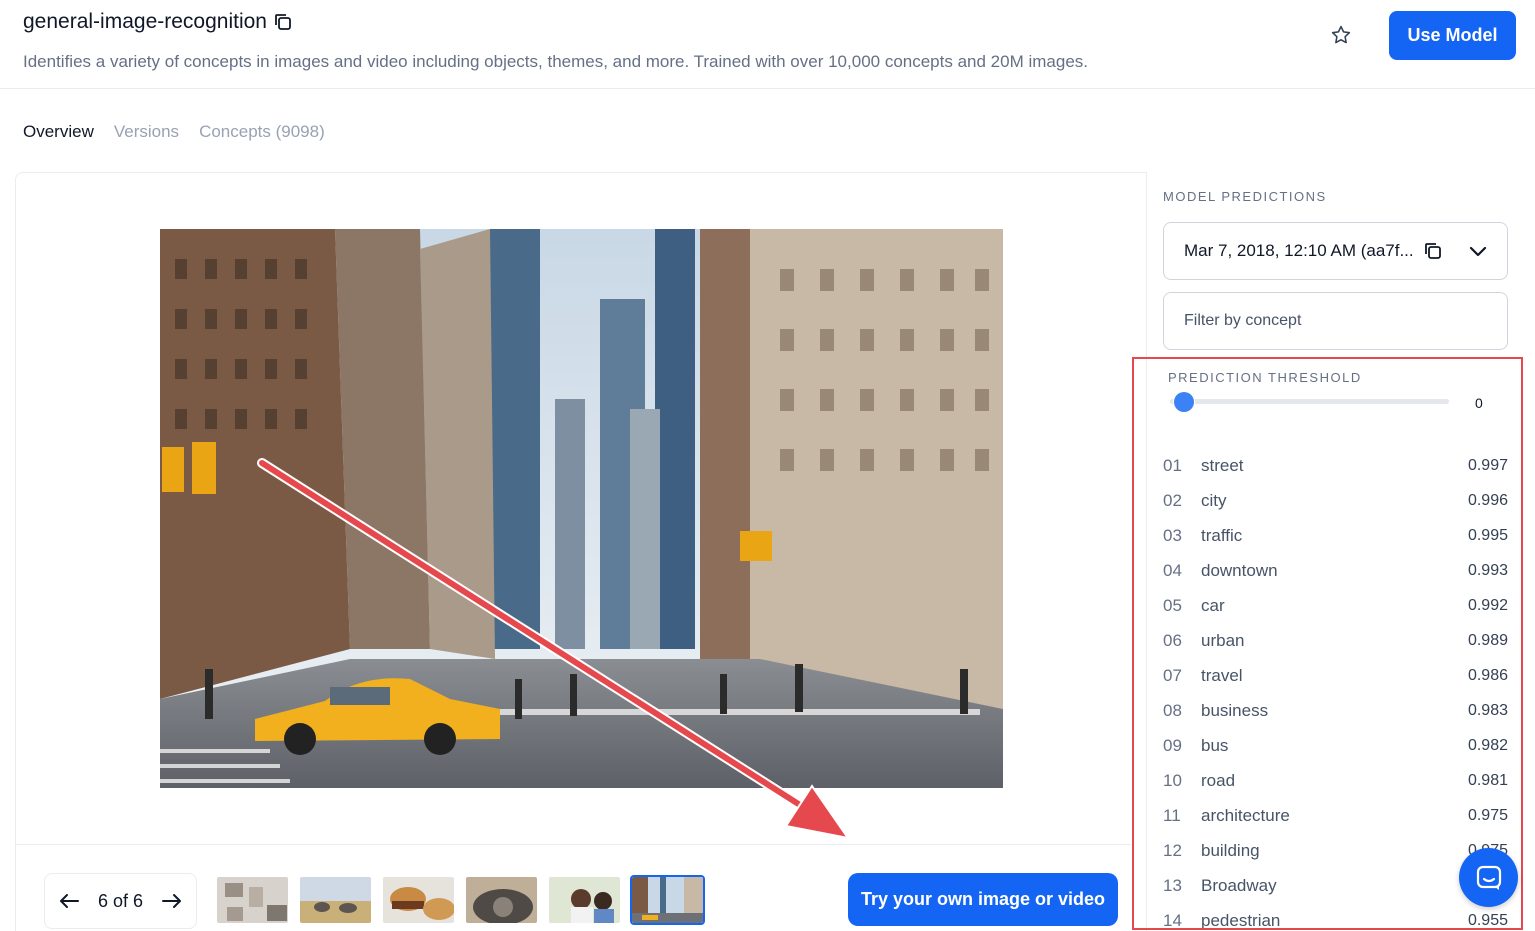  Describe the element at coordinates (983, 899) in the screenshot. I see `try-own-image-button: Try your own image or video` at that location.